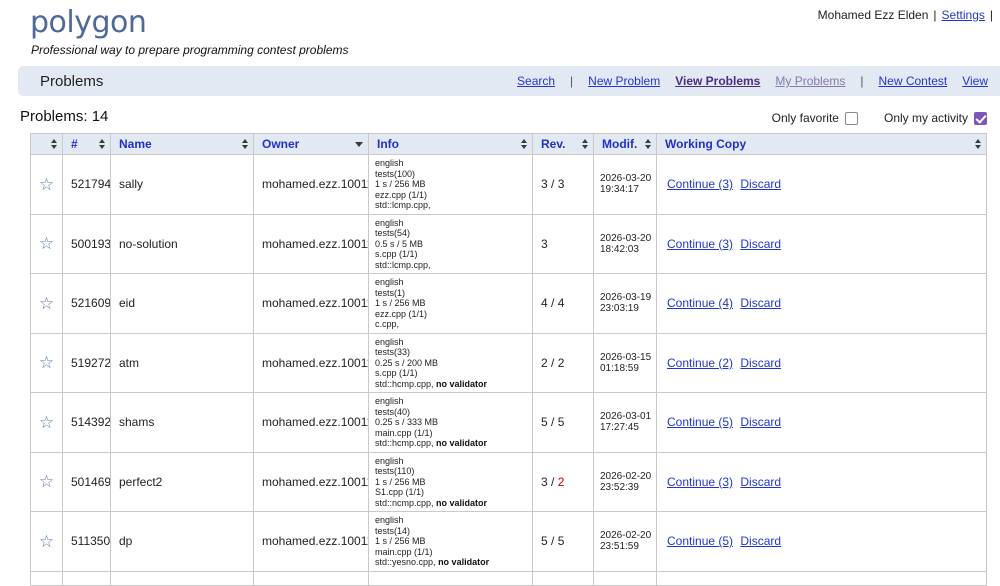 The height and width of the screenshot is (586, 1000). I want to click on problem-modified: 2026-03-01 17:27:45, so click(625, 422).